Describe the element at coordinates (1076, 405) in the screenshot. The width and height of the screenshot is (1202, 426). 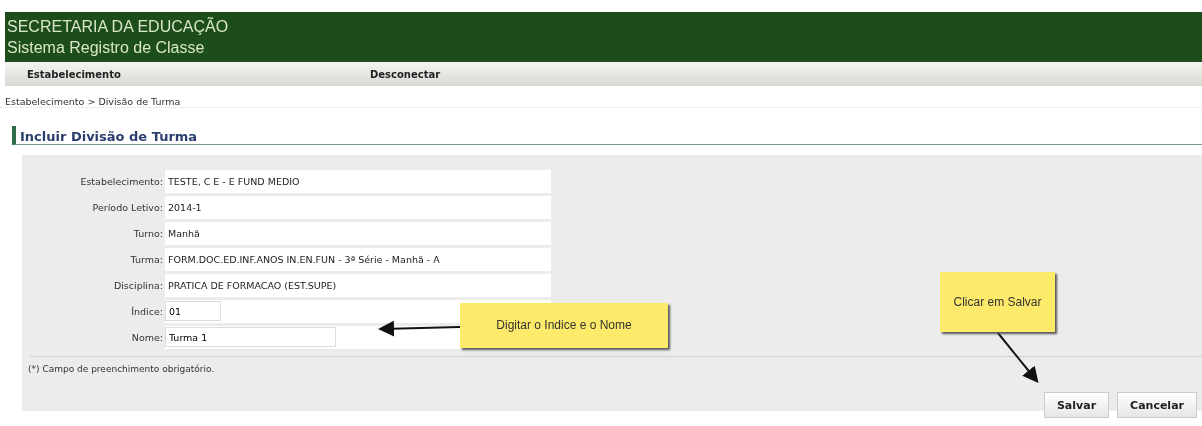
I see `save-button: Salvar` at that location.